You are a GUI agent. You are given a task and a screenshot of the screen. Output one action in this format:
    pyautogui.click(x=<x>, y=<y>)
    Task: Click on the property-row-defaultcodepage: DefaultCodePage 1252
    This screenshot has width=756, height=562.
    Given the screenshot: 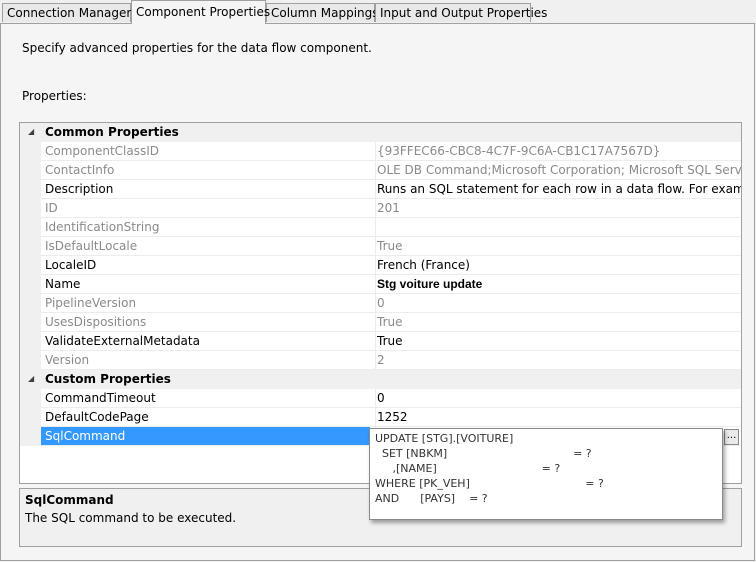 What is the action you would take?
    pyautogui.click(x=380, y=417)
    